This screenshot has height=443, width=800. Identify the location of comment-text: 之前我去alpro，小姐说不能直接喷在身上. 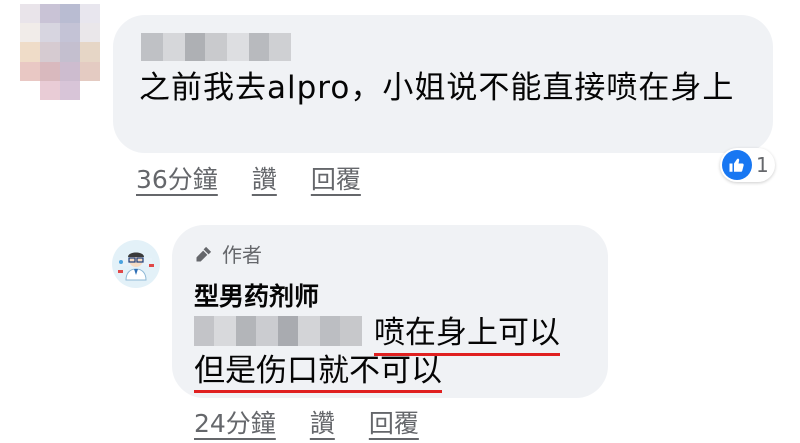
(437, 88).